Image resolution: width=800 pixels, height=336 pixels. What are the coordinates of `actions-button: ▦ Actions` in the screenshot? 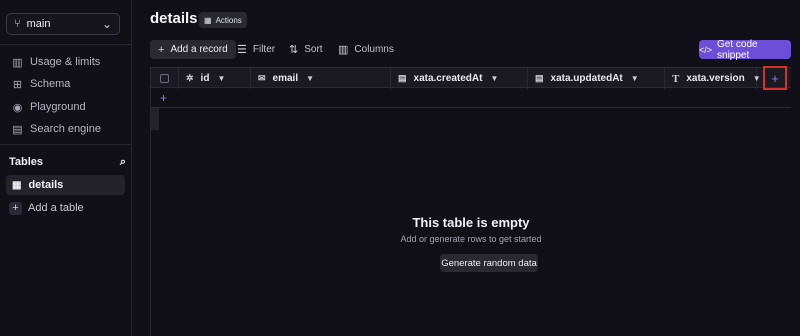 It's located at (223, 20).